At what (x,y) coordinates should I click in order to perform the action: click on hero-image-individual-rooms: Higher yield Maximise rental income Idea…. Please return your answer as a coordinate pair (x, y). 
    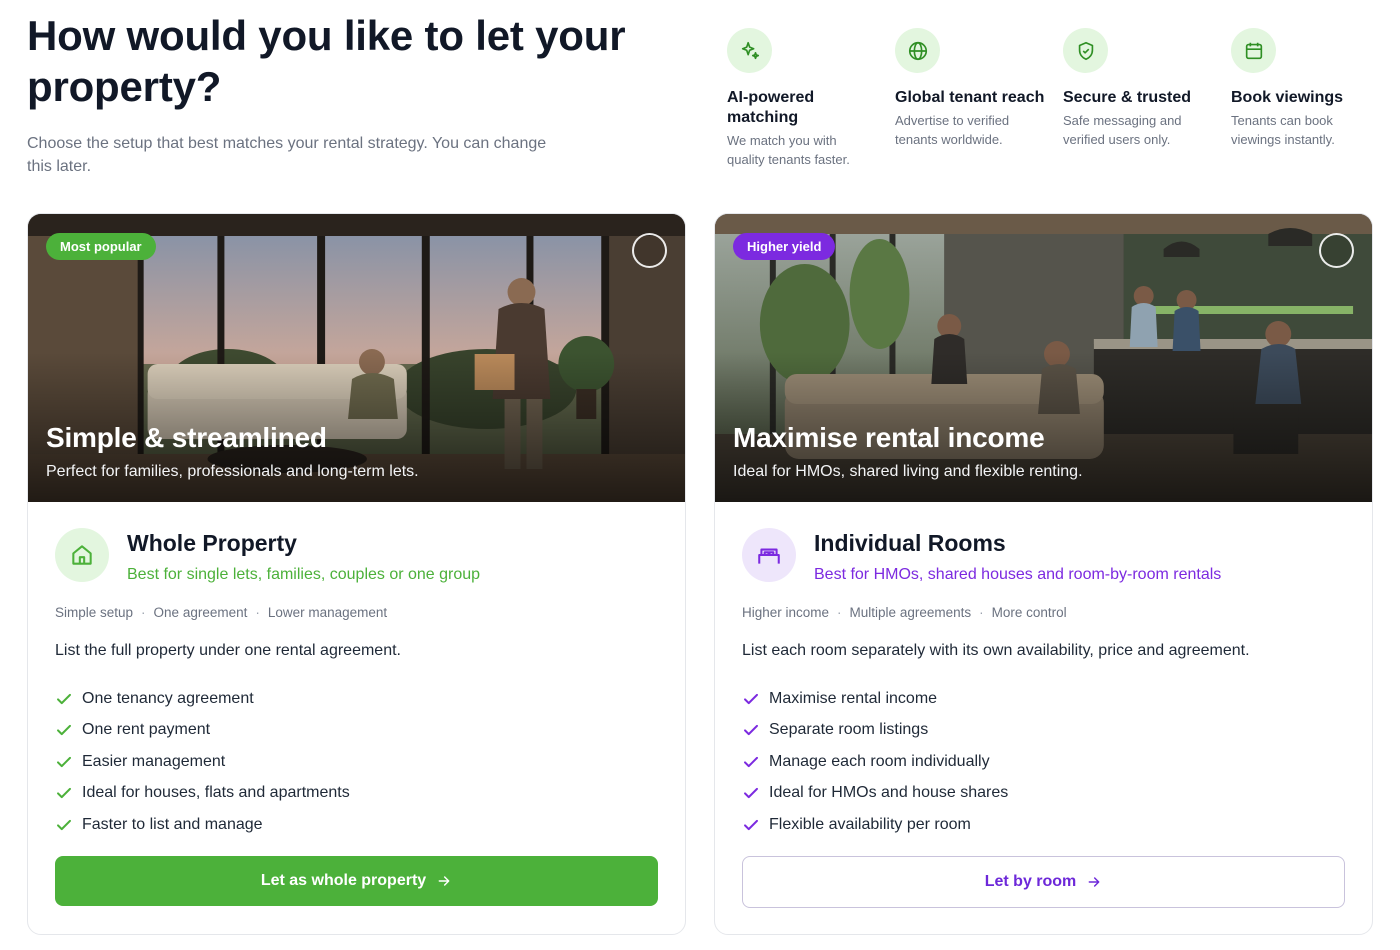
    Looking at the image, I should click on (1043, 358).